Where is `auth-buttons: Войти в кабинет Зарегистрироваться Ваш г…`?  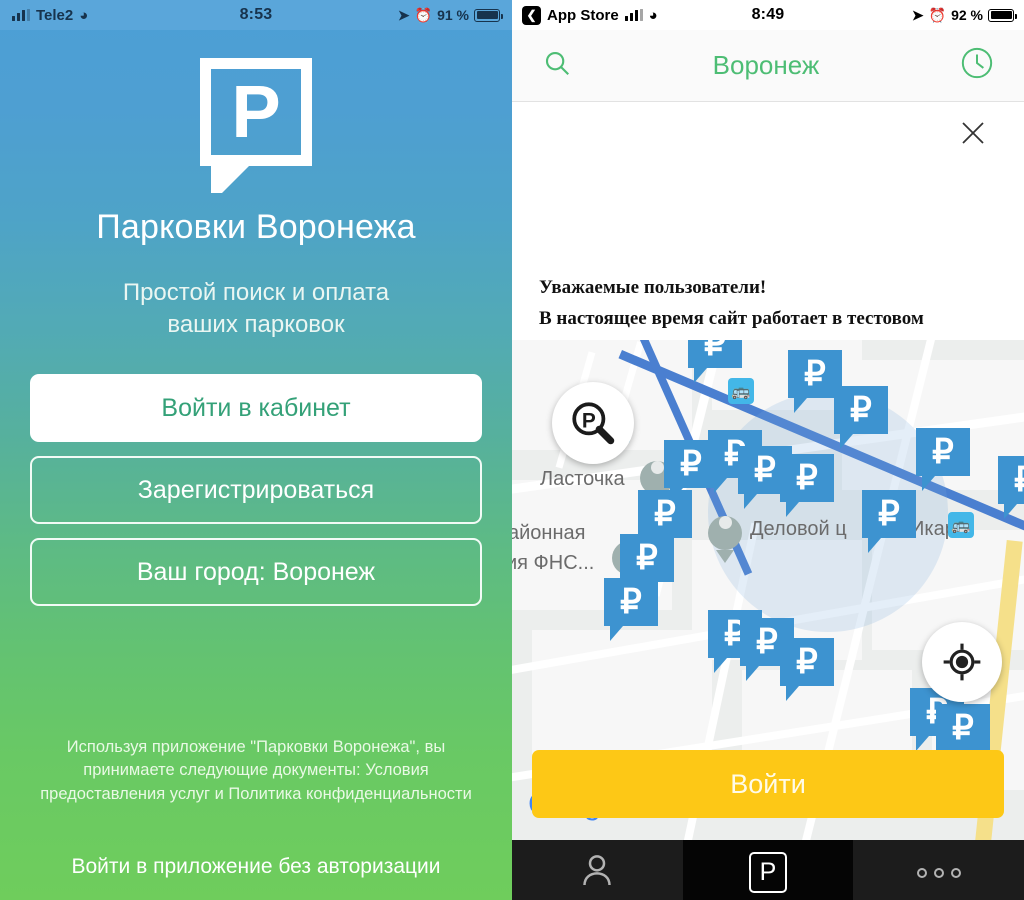 auth-buttons: Войти в кабинет Зарегистрироваться Ваш г… is located at coordinates (256, 490).